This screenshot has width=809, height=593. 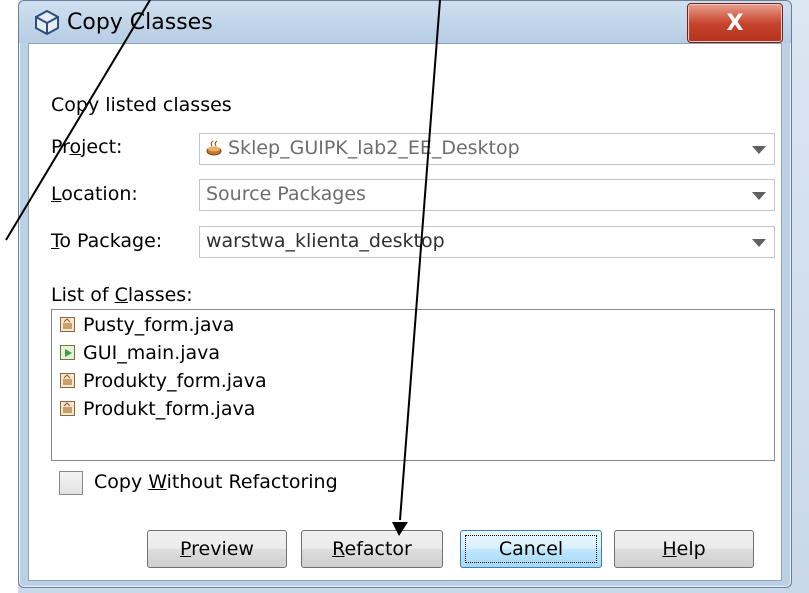 I want to click on arrow-head-icon, so click(x=400, y=529).